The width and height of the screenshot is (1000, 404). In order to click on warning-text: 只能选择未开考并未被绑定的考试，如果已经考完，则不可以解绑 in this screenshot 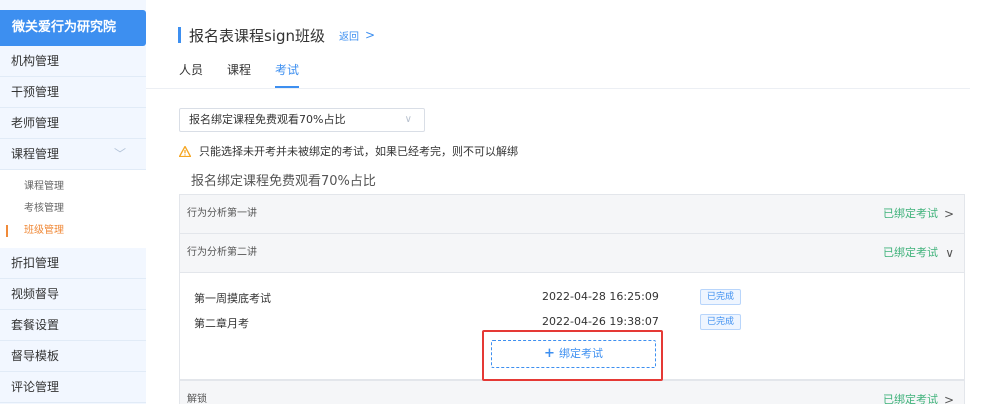, I will do `click(358, 151)`.